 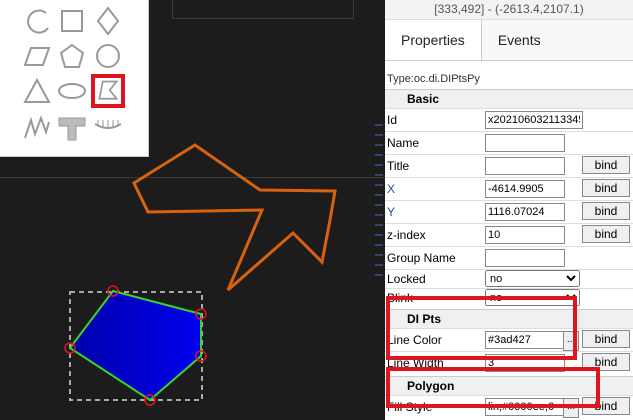 I want to click on property-row-y: Y bind, so click(x=509, y=211).